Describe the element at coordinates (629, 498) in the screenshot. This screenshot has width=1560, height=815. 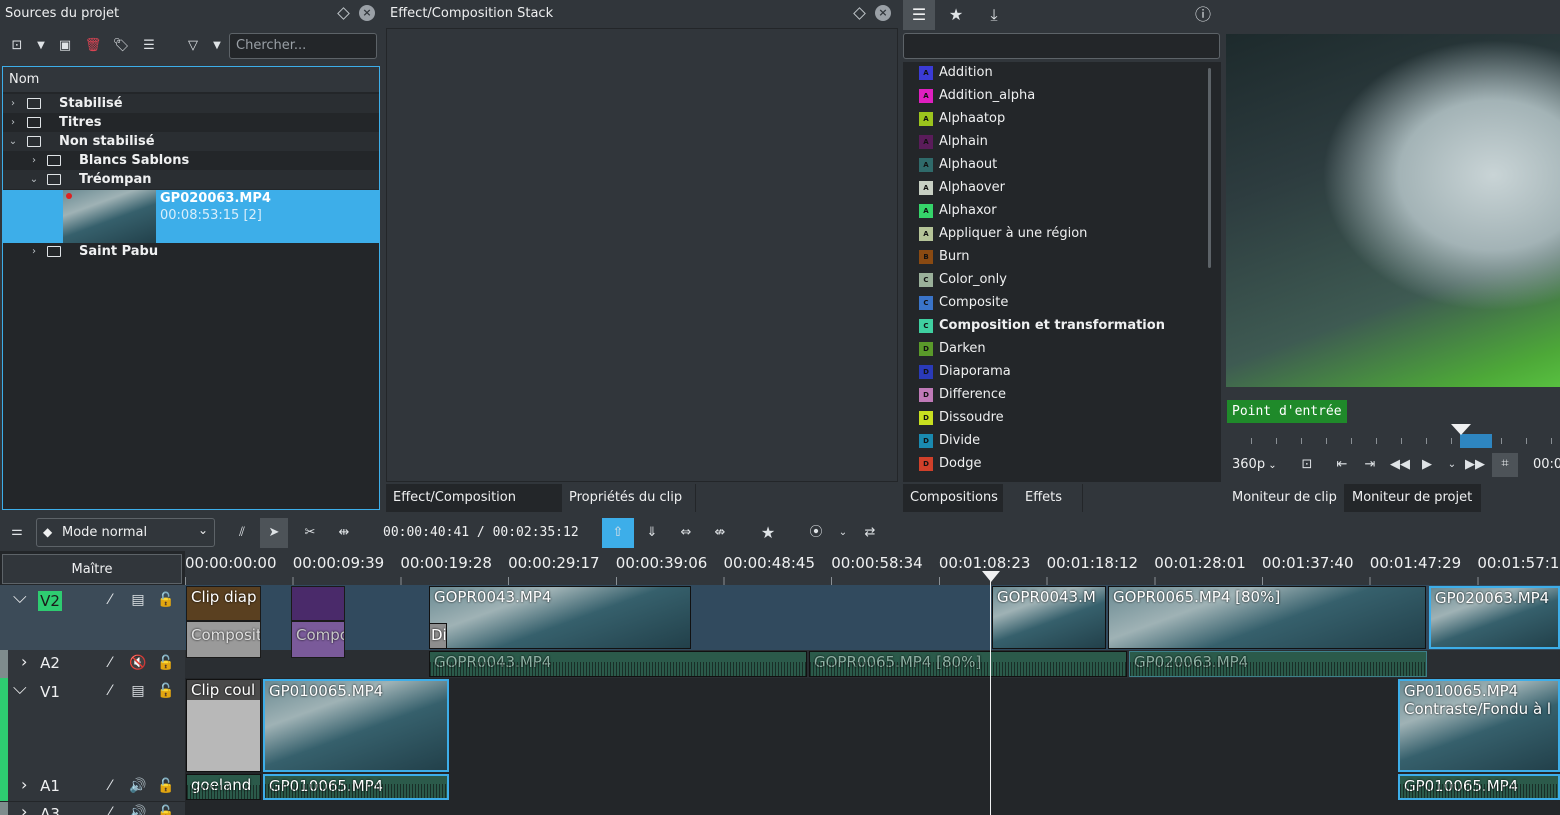
I see `tab-clip-properties: Propriétés du clip` at that location.